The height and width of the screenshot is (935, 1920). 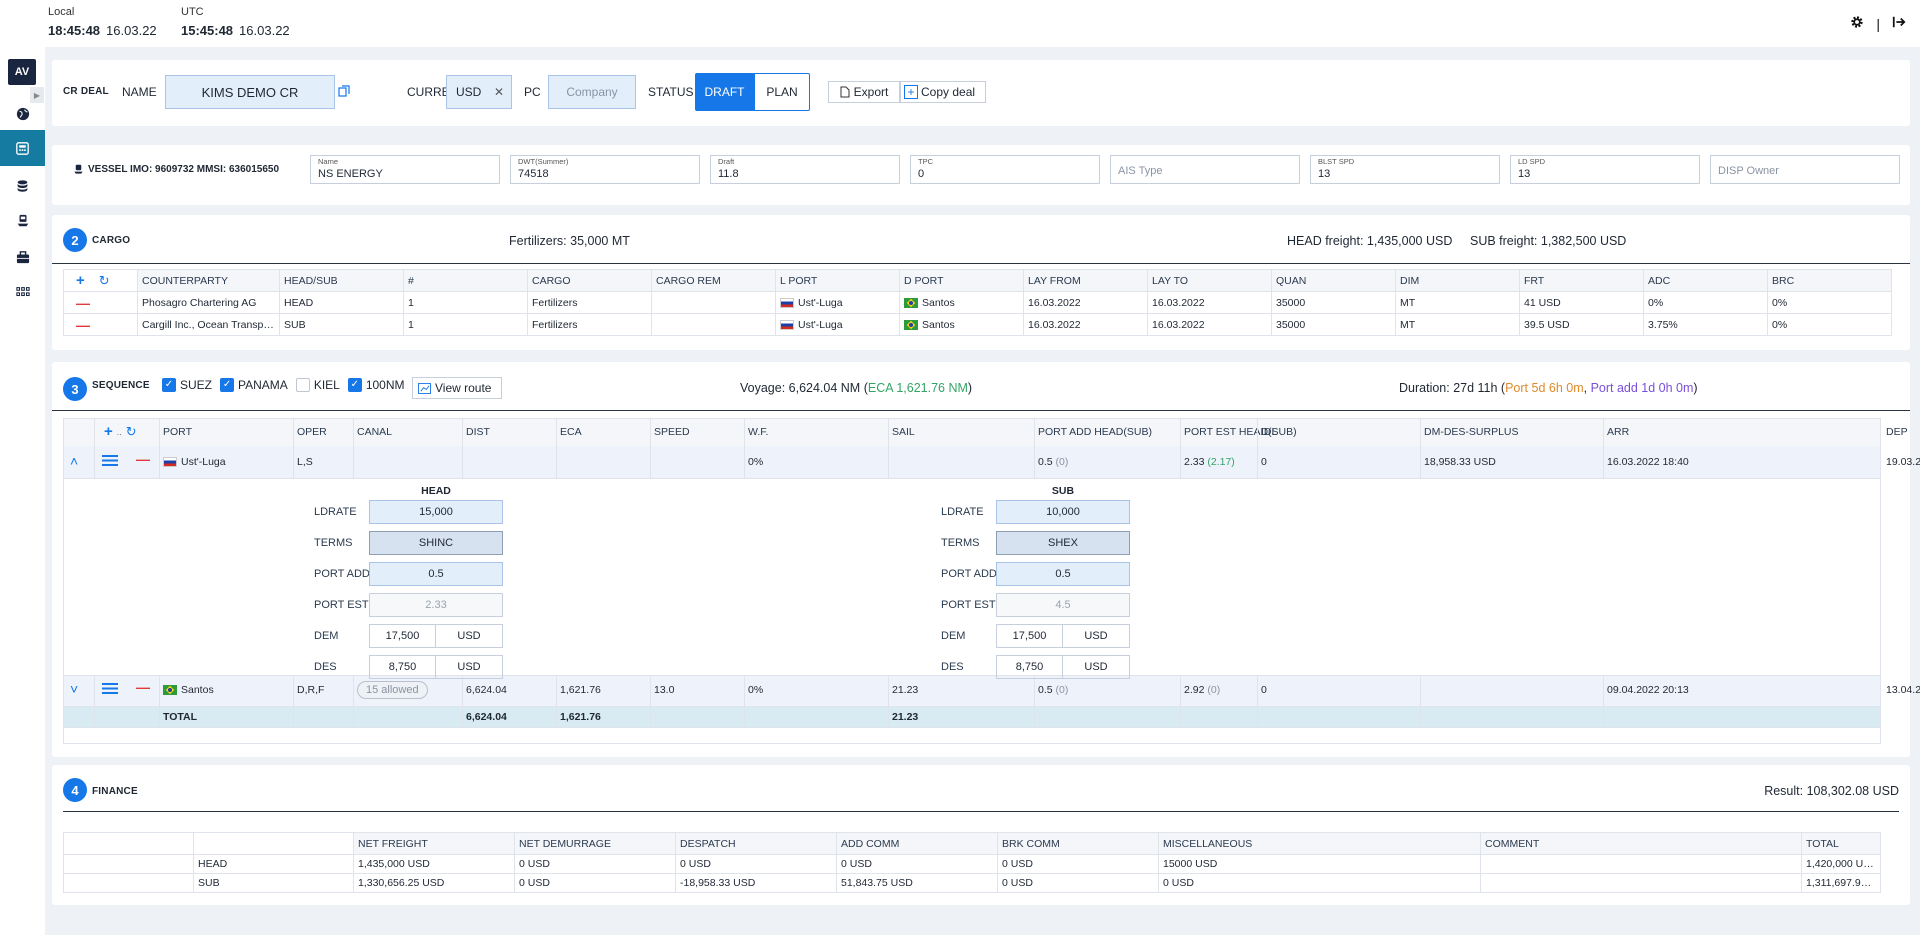 I want to click on canal-label: 100NM, so click(x=385, y=385).